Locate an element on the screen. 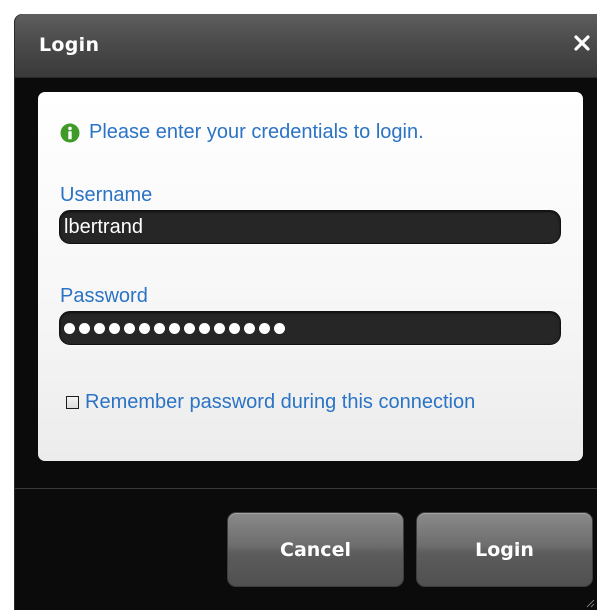 The height and width of the screenshot is (610, 597). close-icon is located at coordinates (582, 43).